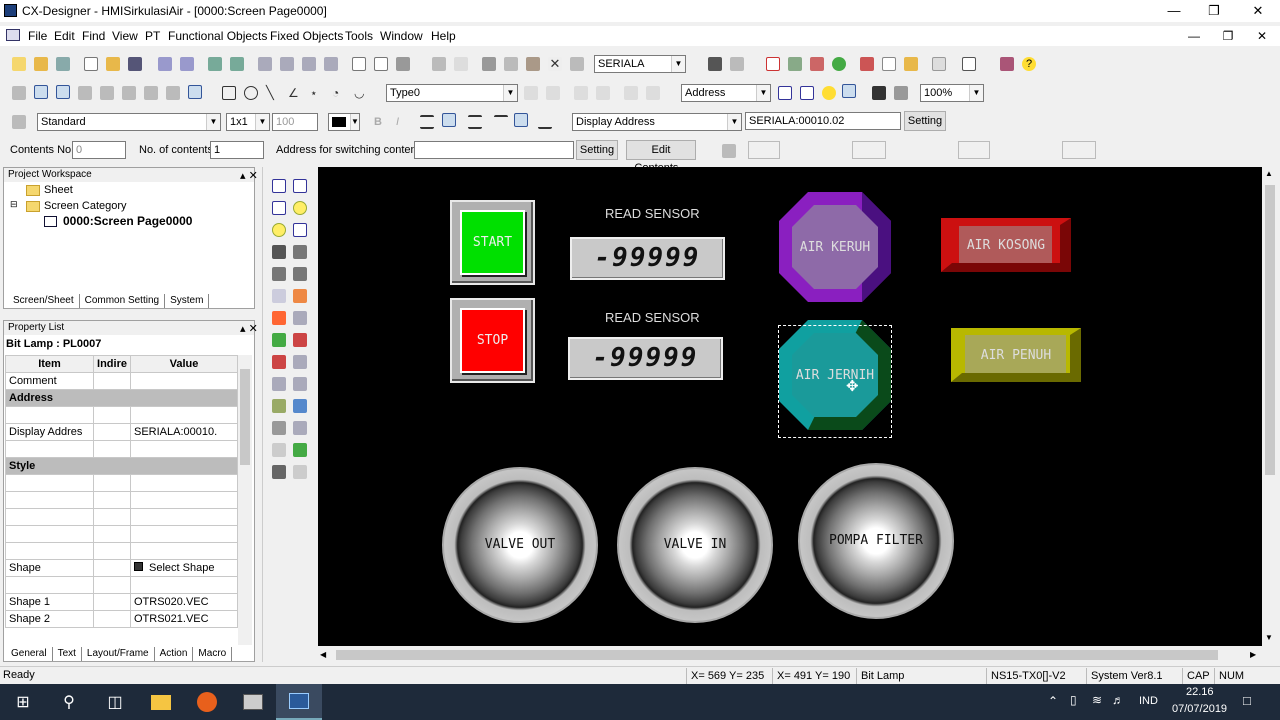 This screenshot has height=720, width=1280. What do you see at coordinates (1097, 700) in the screenshot?
I see `wifi-icon: ≋` at bounding box center [1097, 700].